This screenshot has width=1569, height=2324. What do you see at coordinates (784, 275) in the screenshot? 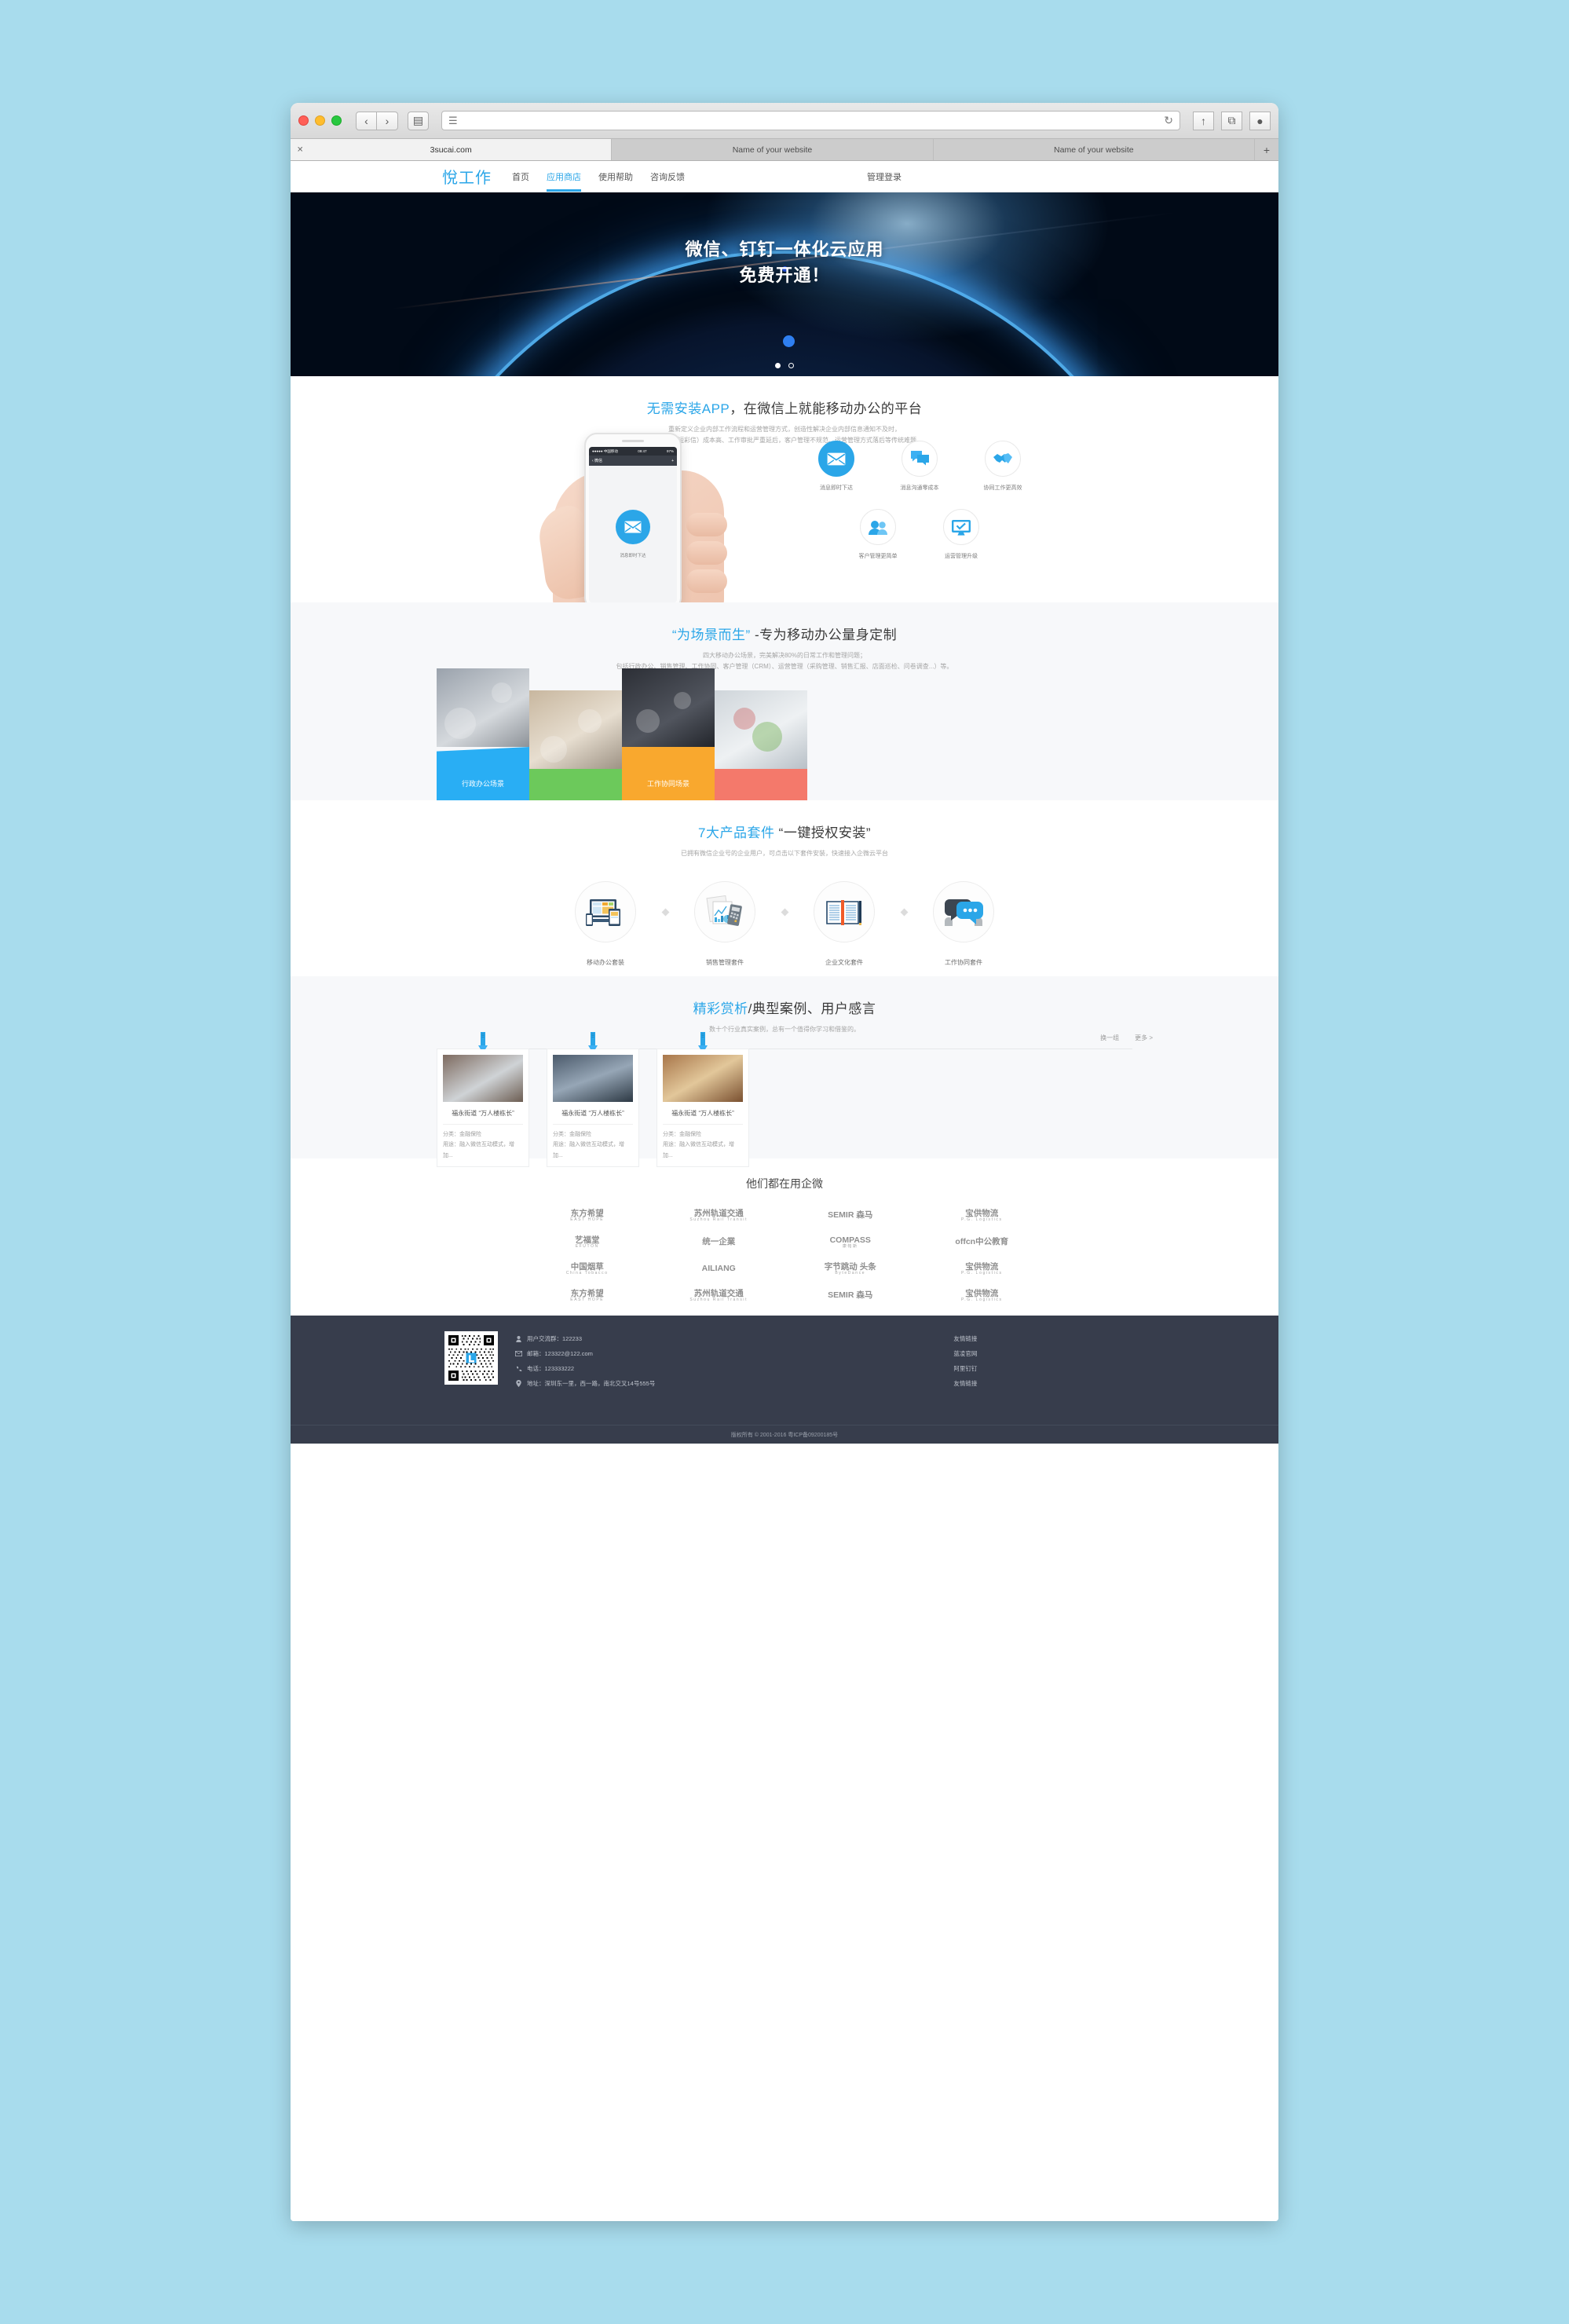
I see `hero-line-2: 免费开通！` at bounding box center [784, 275].